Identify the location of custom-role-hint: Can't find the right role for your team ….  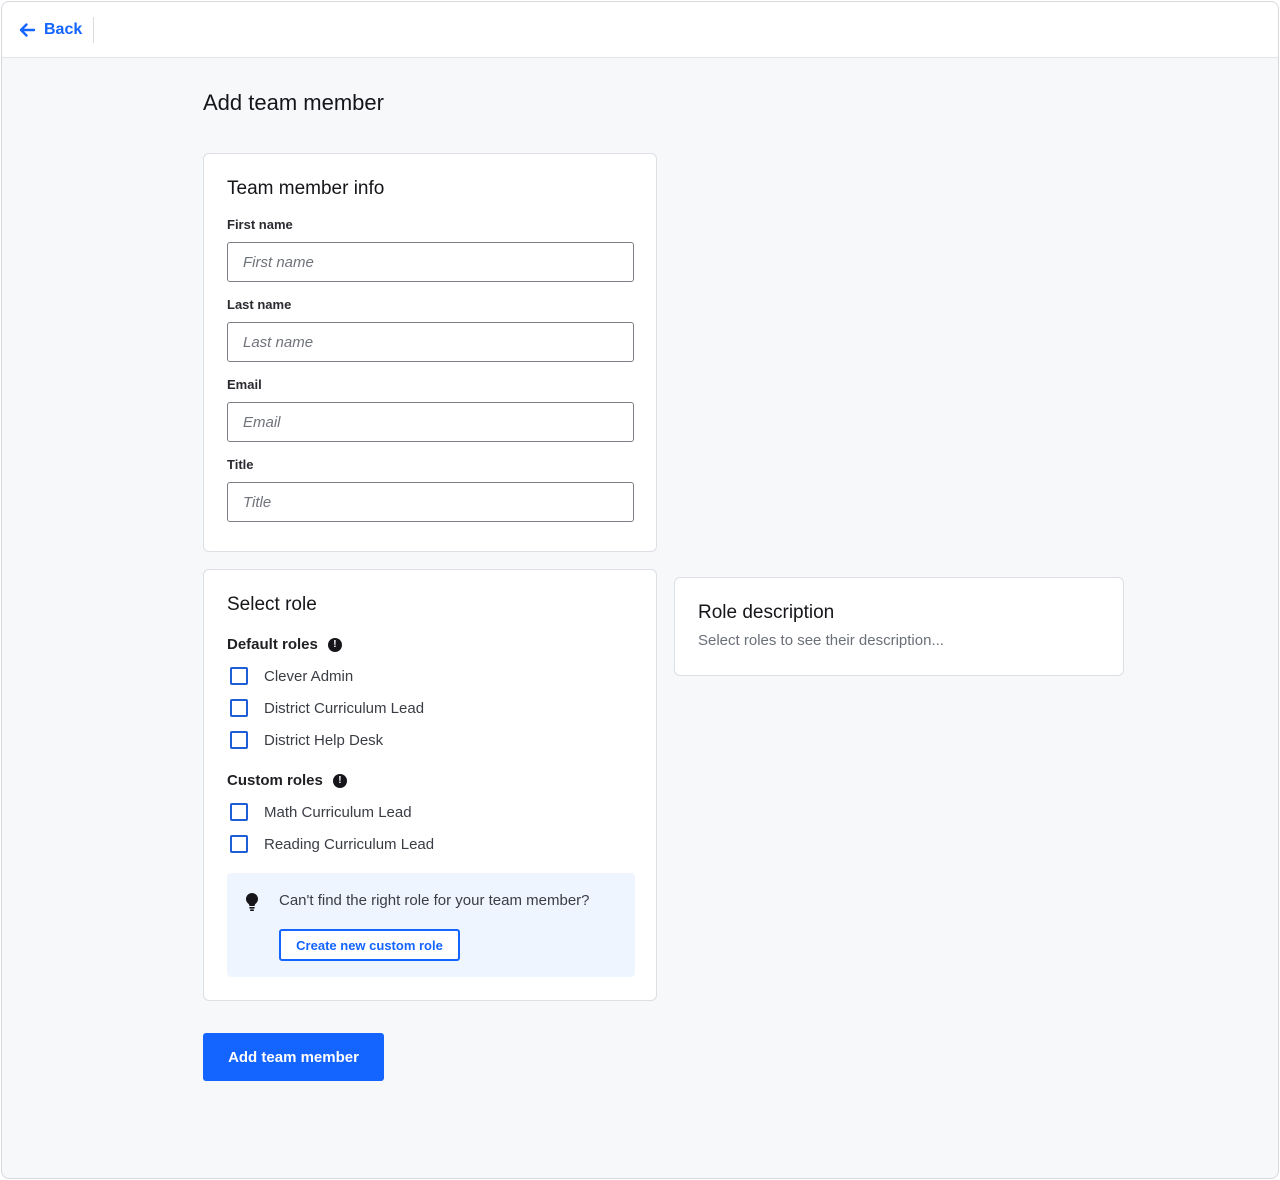
(431, 925).